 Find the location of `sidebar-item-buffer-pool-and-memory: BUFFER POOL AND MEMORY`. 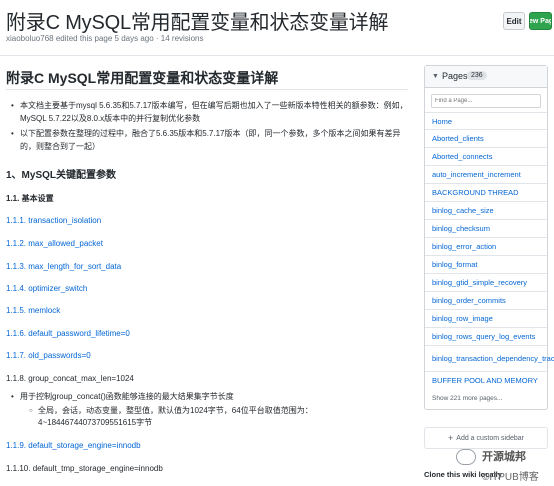

sidebar-item-buffer-pool-and-memory: BUFFER POOL AND MEMORY is located at coordinates (486, 380).